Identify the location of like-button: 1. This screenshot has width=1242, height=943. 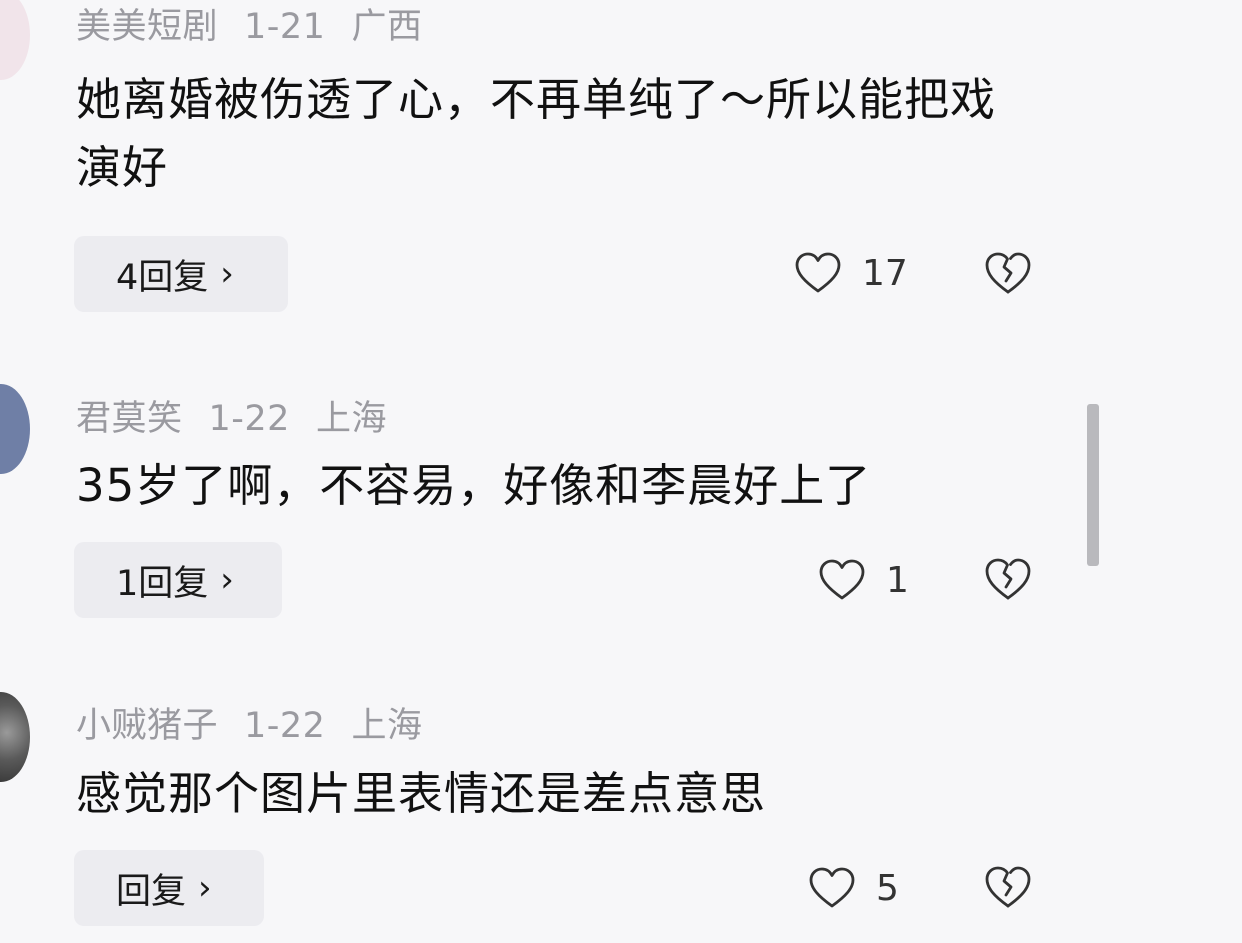
(863, 580).